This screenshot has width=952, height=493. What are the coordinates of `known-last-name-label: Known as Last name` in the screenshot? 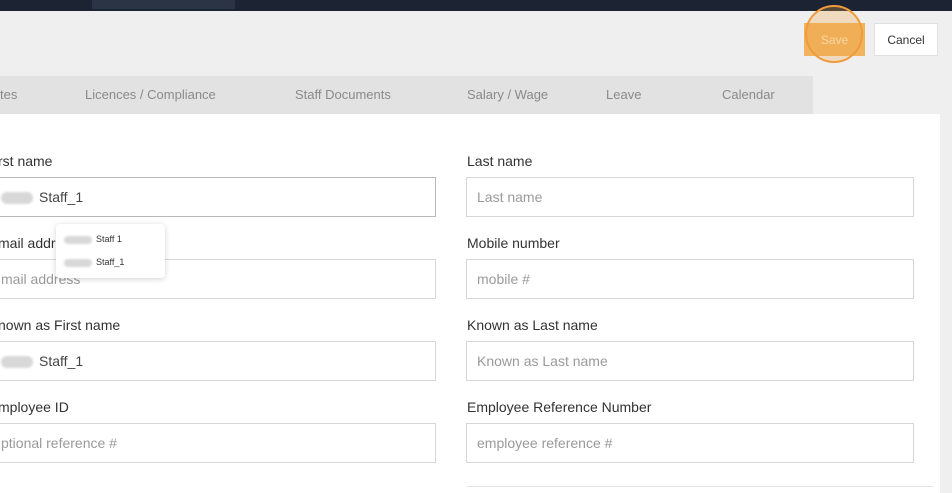 It's located at (532, 325).